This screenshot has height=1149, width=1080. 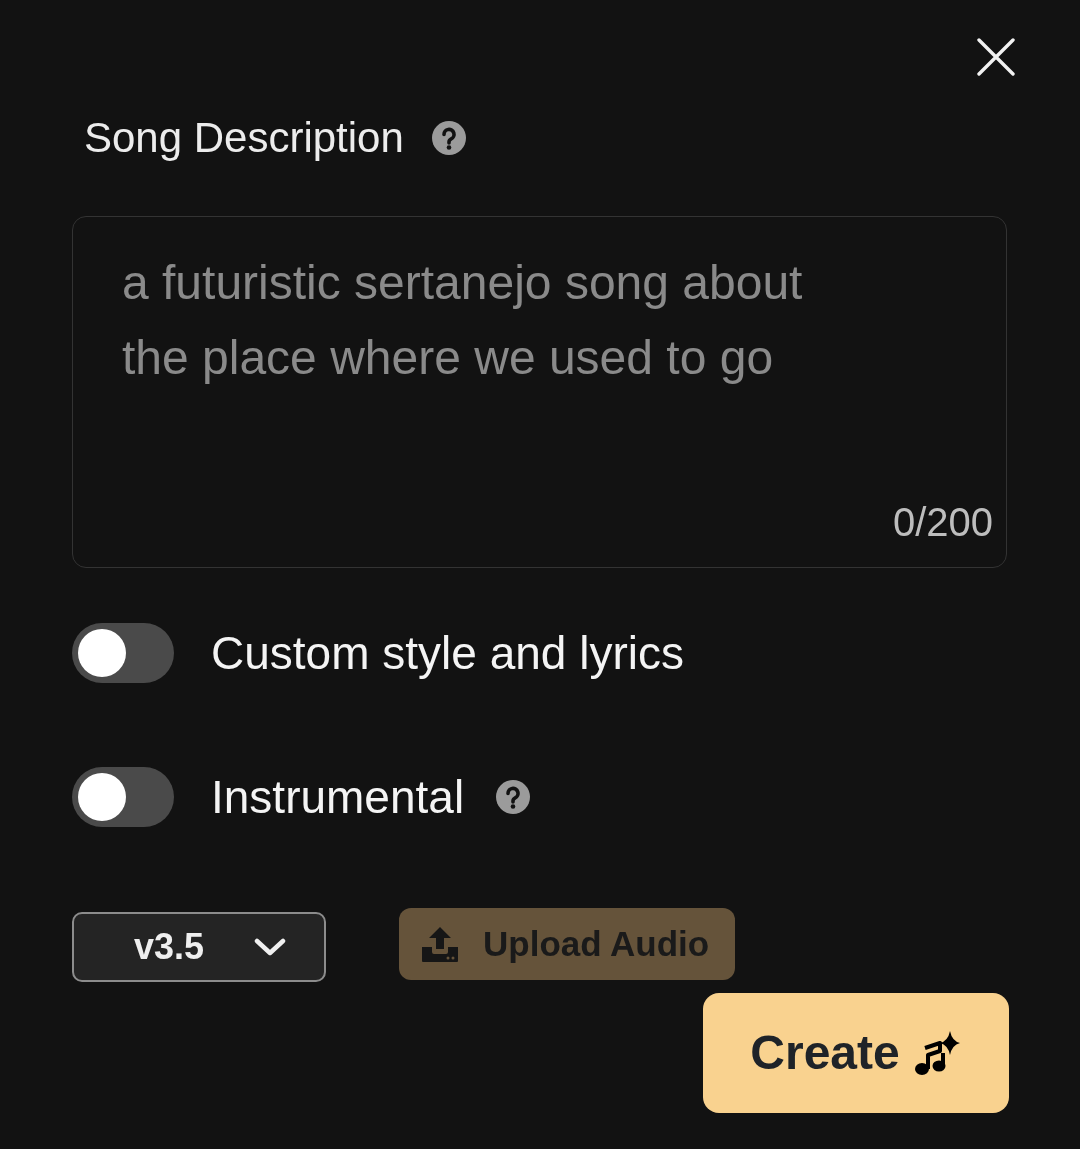 I want to click on upload-icon, so click(x=440, y=944).